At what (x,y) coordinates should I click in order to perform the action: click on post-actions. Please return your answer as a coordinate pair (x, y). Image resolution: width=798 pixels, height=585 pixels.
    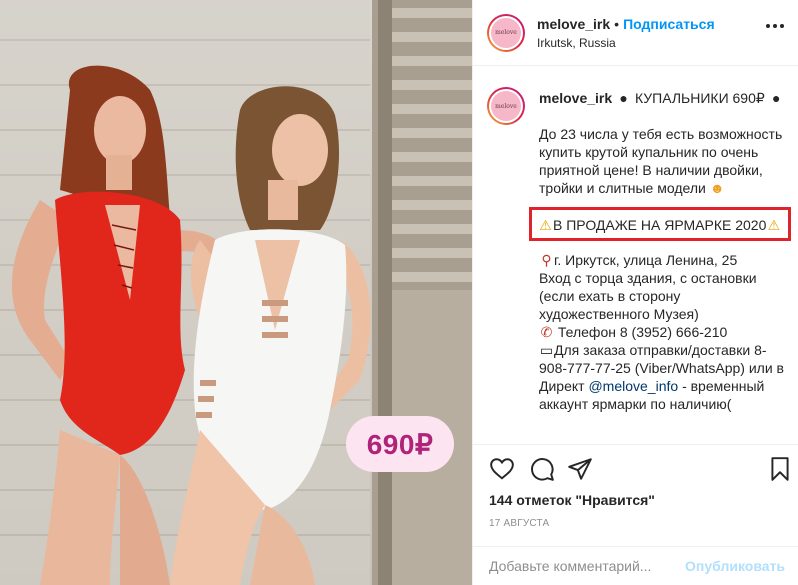
    Looking at the image, I should click on (635, 471).